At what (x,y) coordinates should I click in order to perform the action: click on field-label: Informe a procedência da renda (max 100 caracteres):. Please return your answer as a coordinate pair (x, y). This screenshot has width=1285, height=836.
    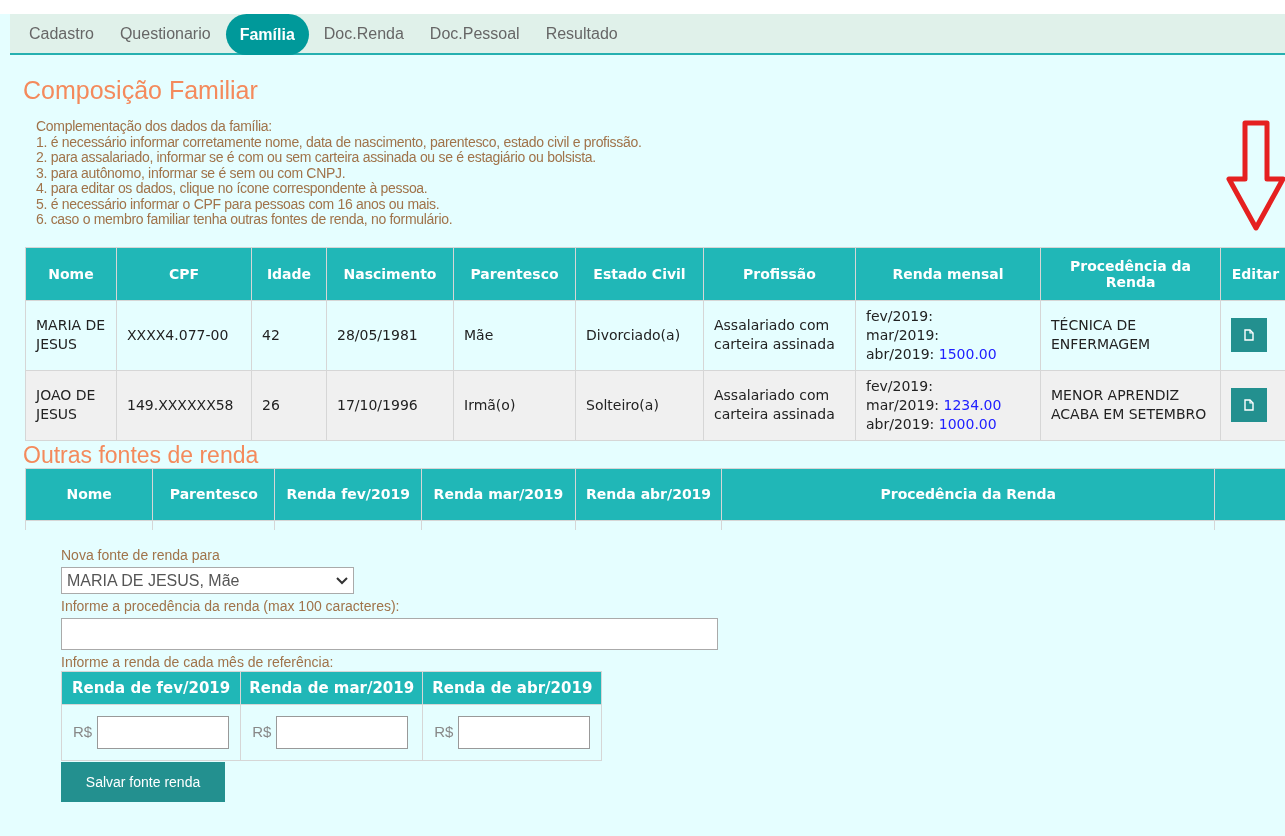
    Looking at the image, I should click on (230, 606).